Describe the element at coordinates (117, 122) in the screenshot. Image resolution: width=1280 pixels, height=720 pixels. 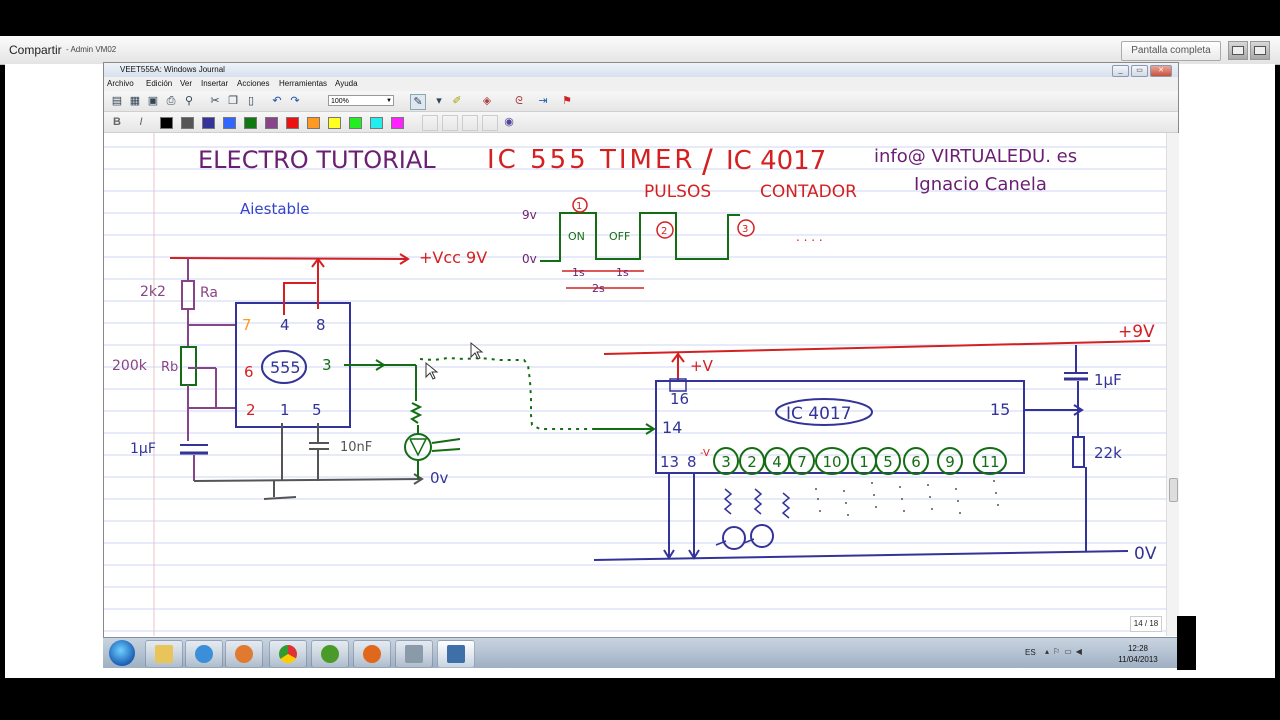
I see `bold-icon: B` at that location.